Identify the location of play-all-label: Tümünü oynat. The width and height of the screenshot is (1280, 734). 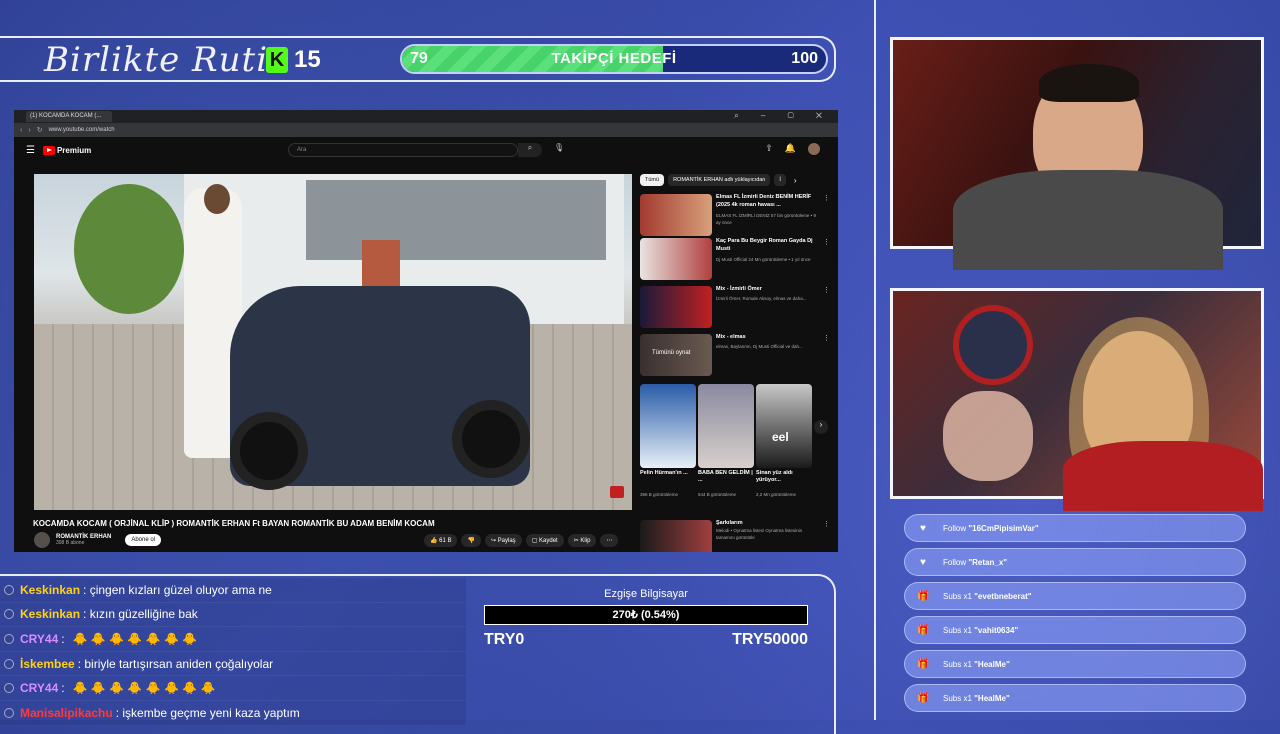
(671, 353).